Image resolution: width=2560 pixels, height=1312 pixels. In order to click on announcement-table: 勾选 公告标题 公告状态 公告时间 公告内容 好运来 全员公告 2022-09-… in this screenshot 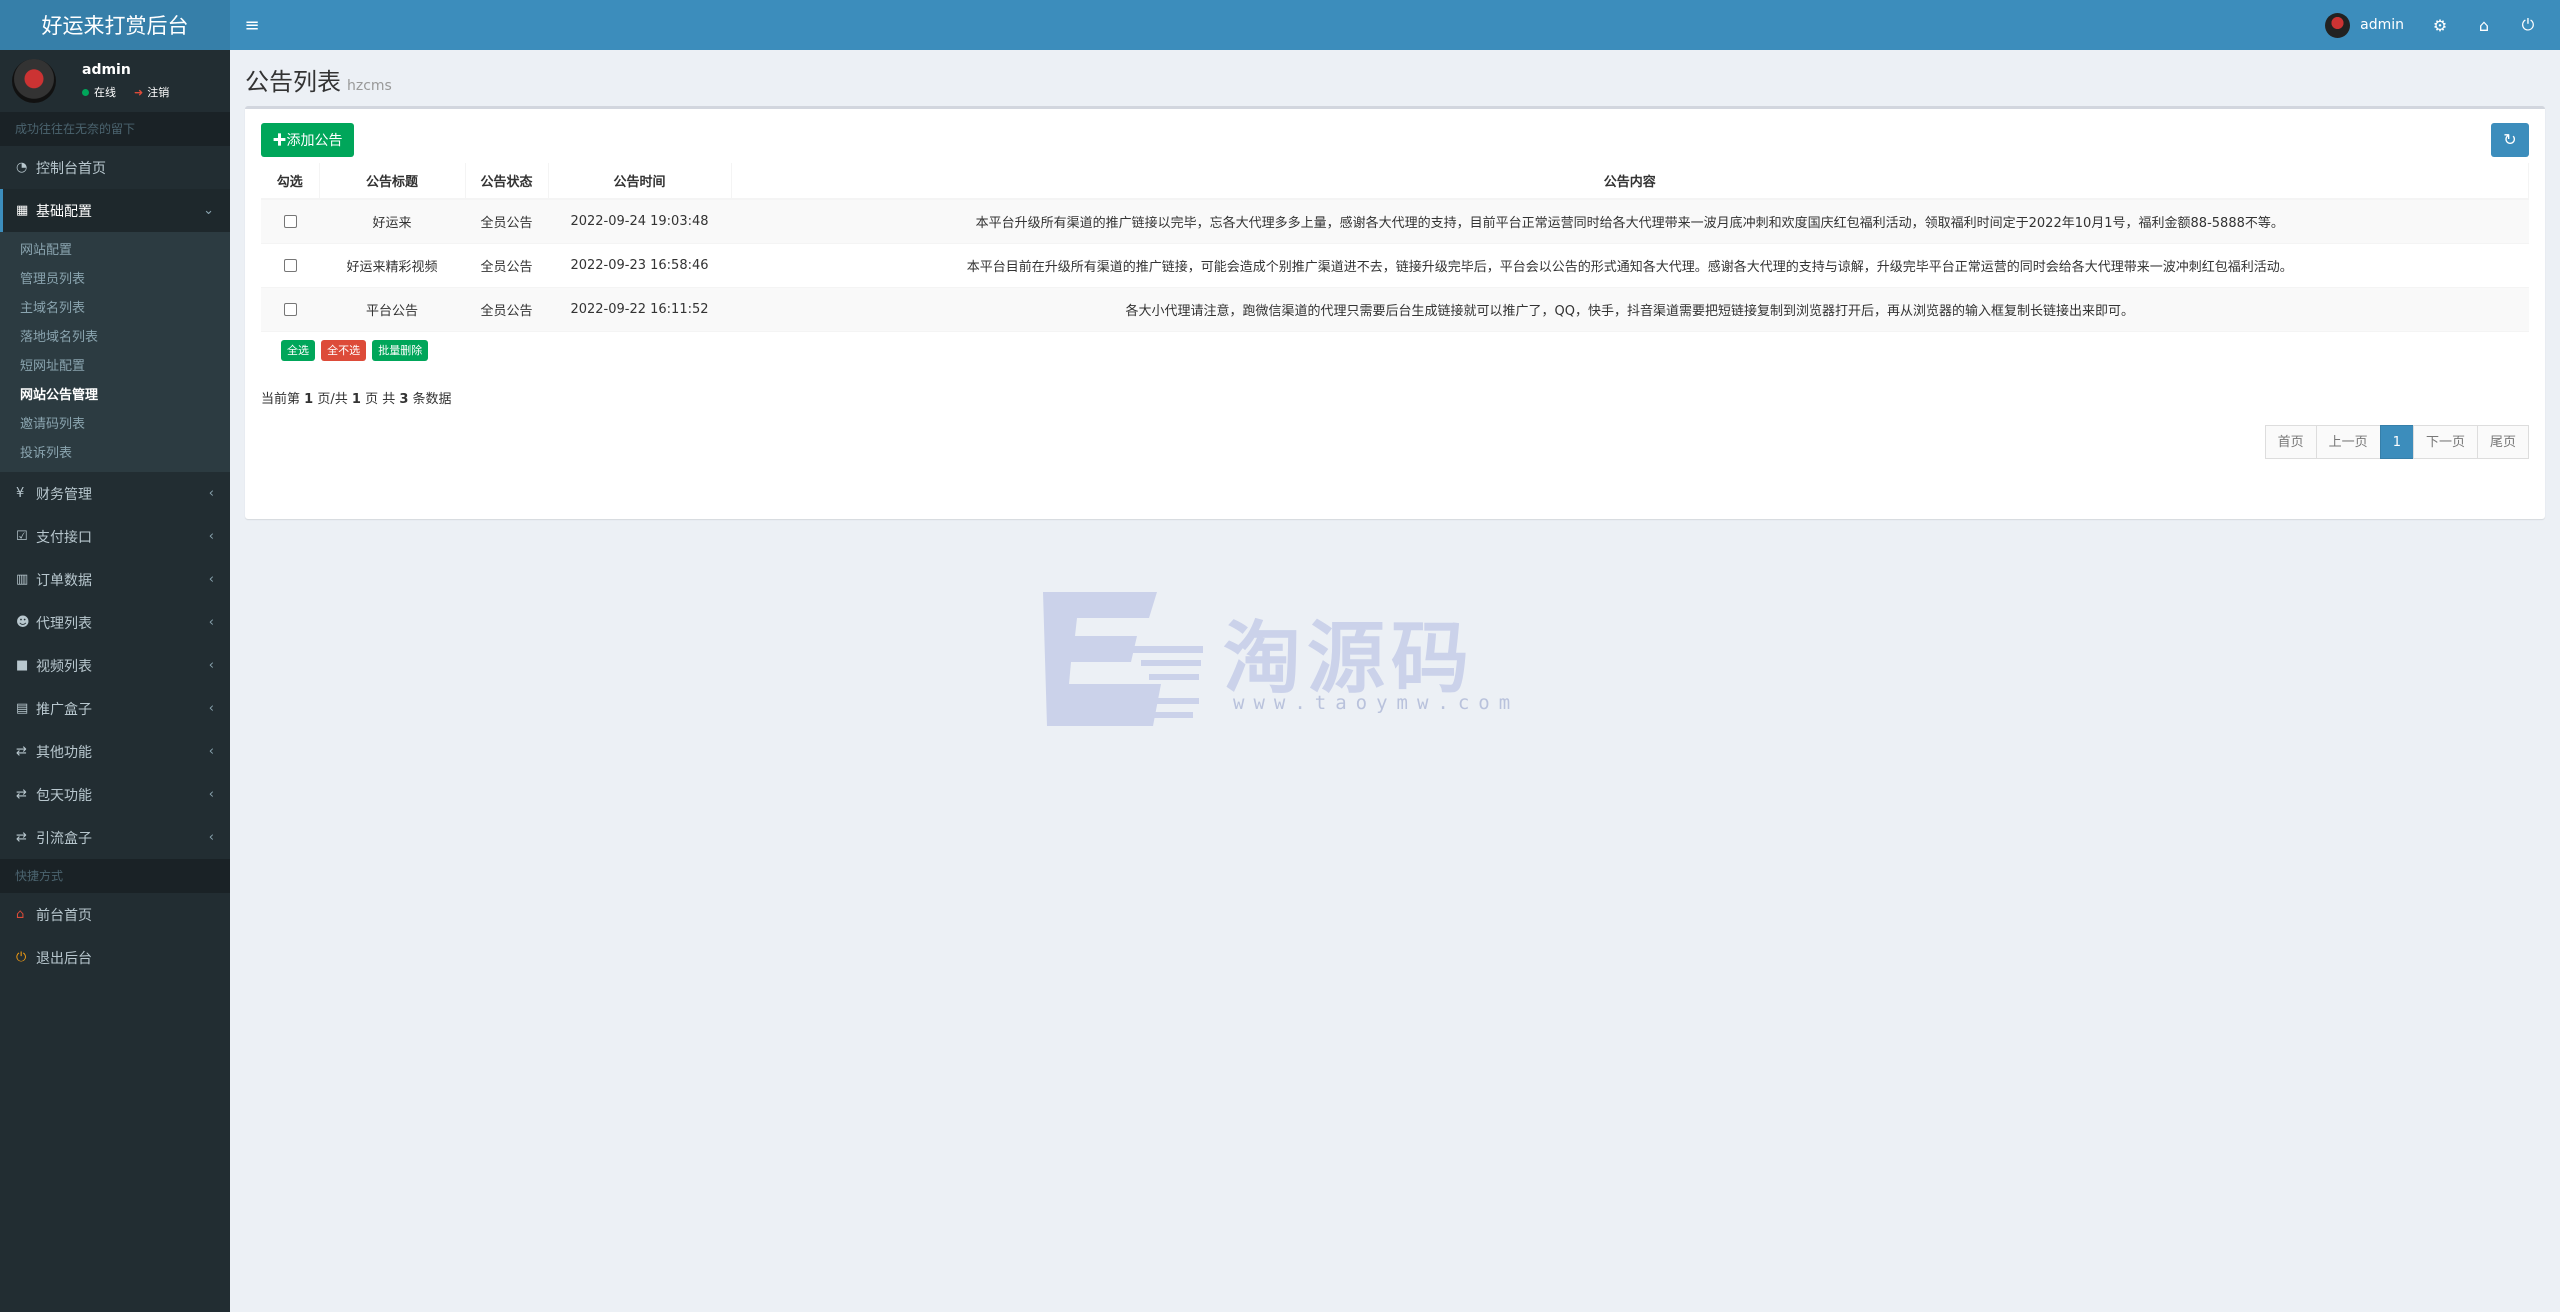, I will do `click(1395, 266)`.